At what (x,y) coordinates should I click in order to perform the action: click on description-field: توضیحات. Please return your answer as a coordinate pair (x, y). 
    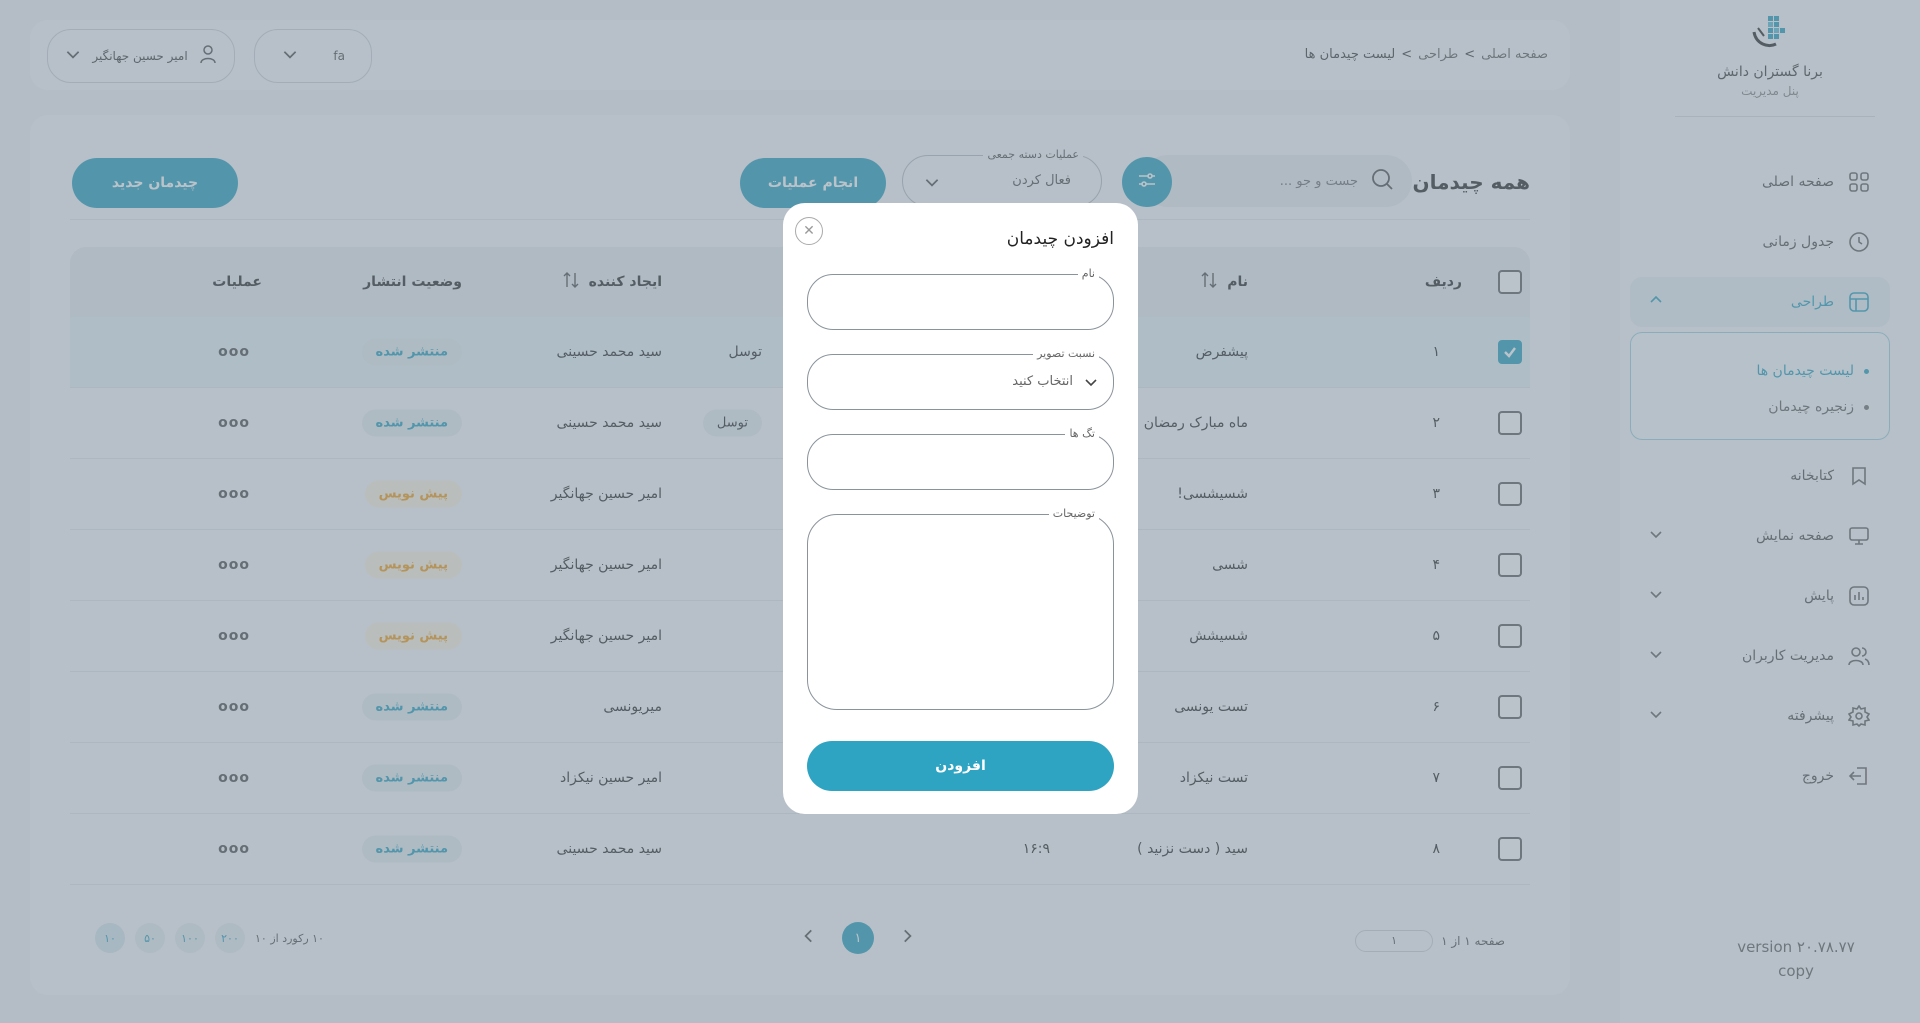
    Looking at the image, I should click on (960, 608).